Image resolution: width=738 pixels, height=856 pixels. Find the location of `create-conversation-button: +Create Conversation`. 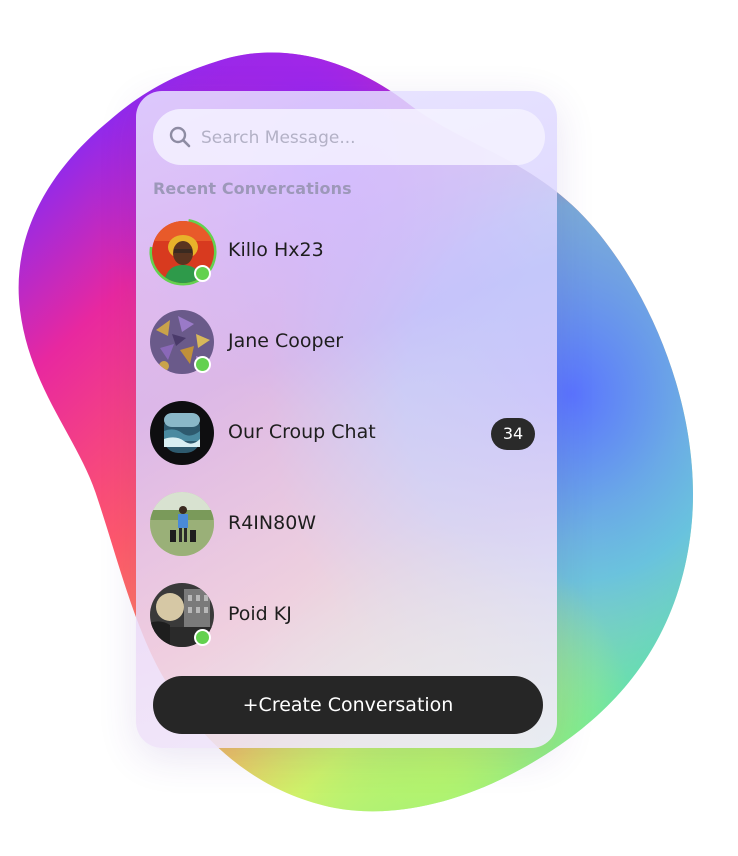

create-conversation-button: +Create Conversation is located at coordinates (348, 705).